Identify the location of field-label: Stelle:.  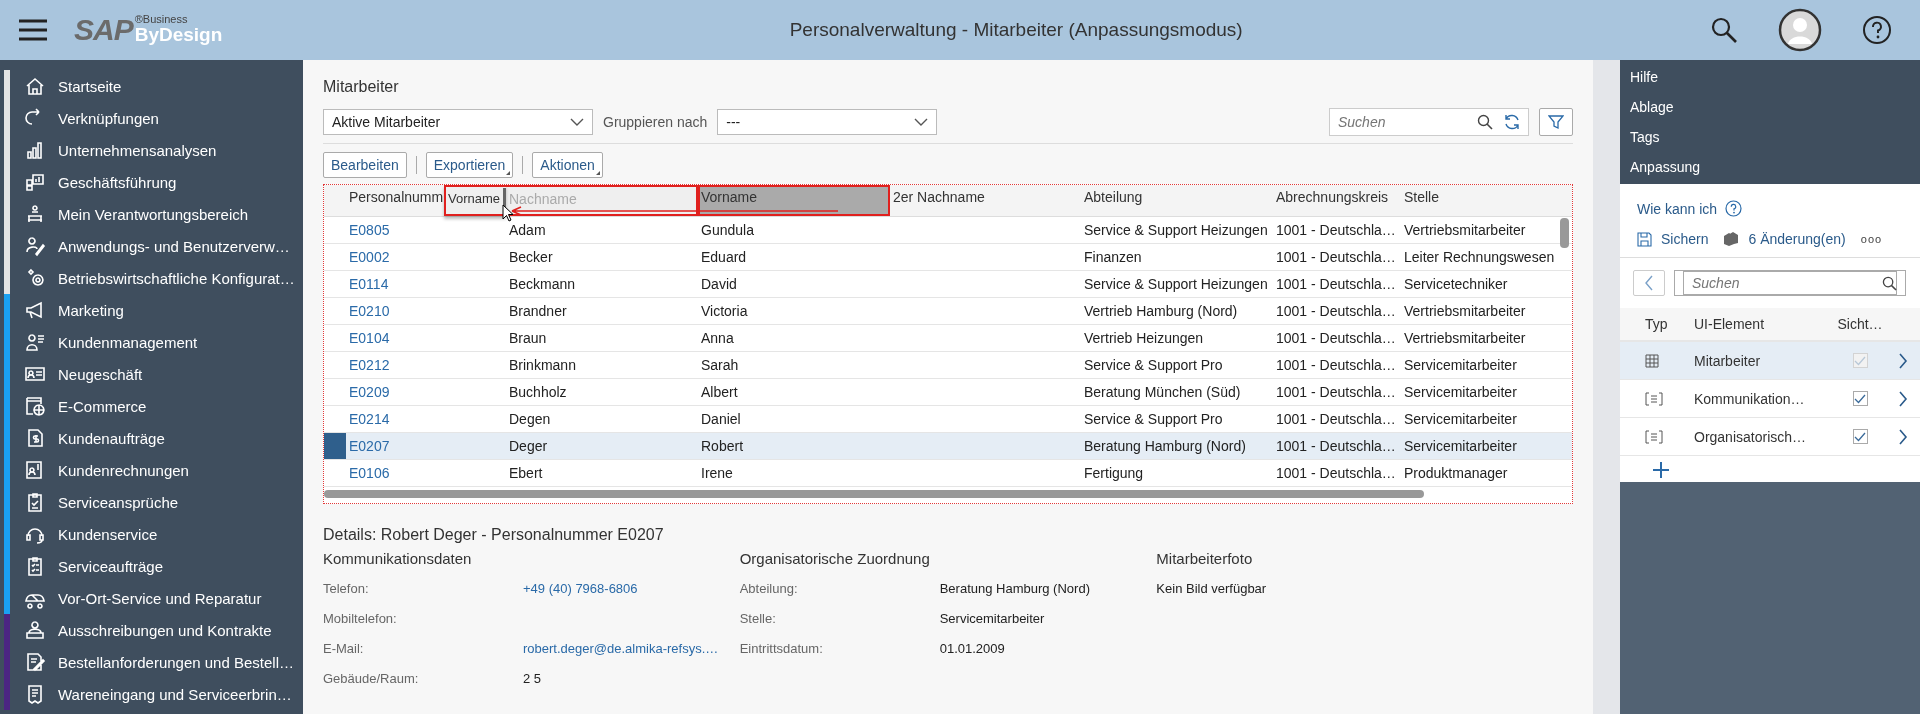
(758, 619).